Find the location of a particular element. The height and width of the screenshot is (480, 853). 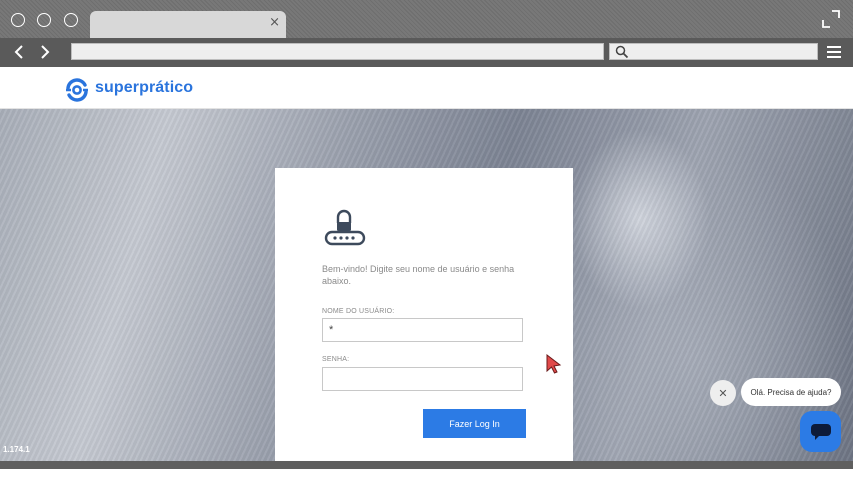

chat-launcher-button is located at coordinates (820, 431).